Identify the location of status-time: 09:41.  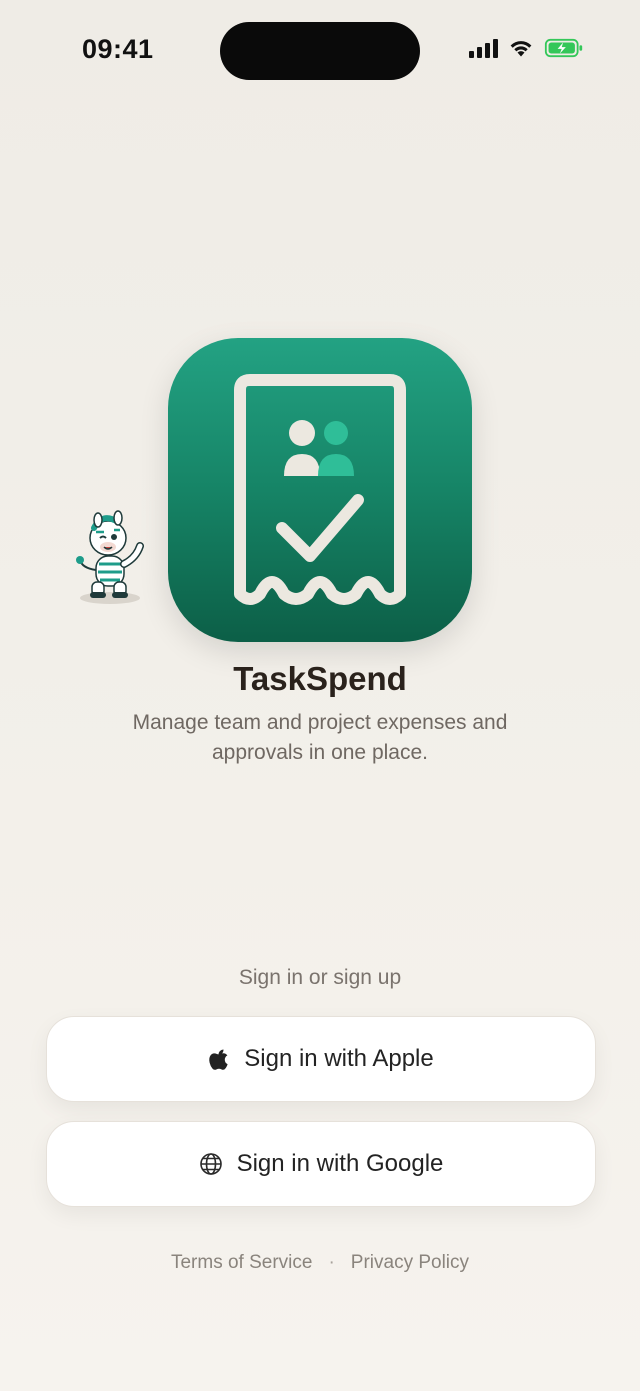
(118, 49).